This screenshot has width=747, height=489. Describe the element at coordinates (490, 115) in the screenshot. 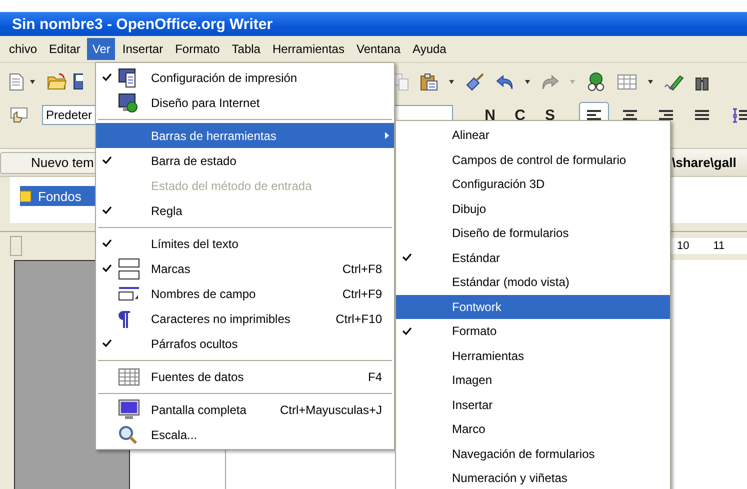

I see `format-button: N` at that location.